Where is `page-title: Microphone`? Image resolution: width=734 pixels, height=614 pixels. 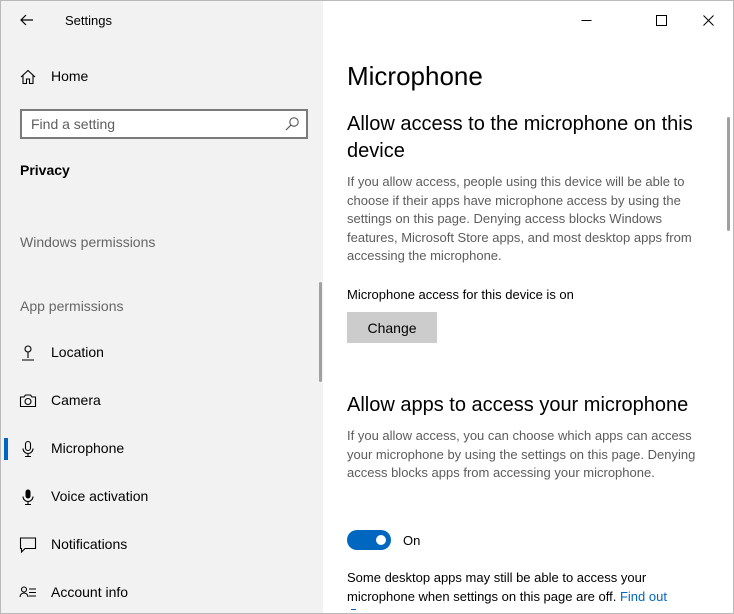 page-title: Microphone is located at coordinates (415, 76).